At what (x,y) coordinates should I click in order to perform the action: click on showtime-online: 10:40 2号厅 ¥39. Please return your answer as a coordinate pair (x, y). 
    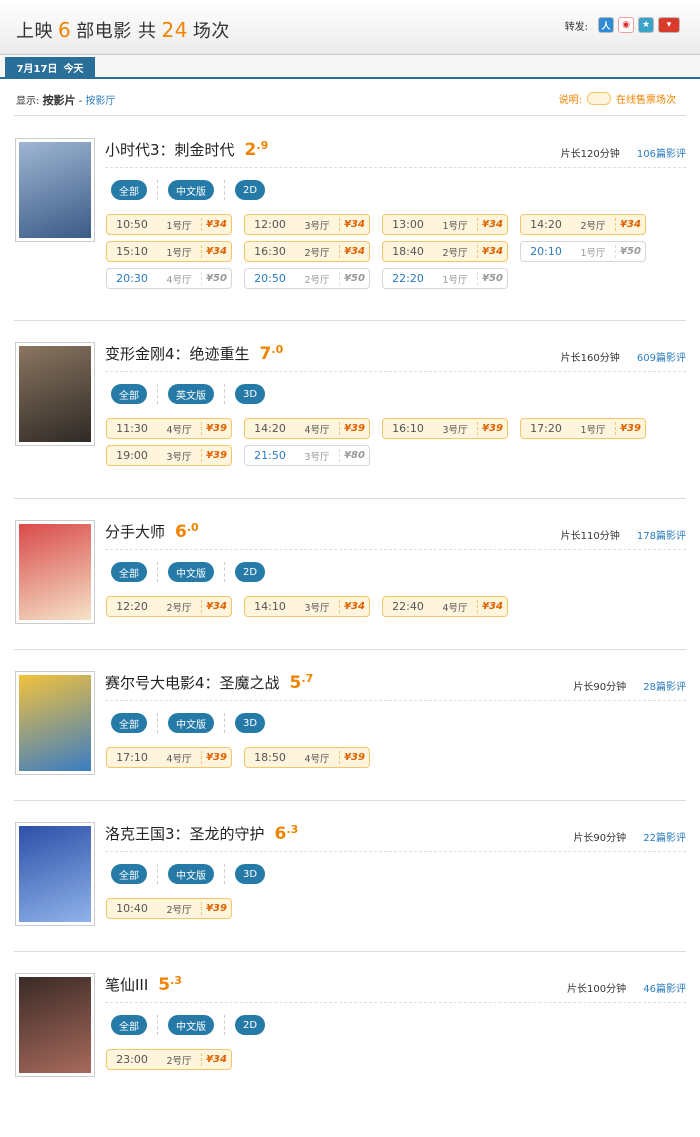
    Looking at the image, I should click on (169, 908).